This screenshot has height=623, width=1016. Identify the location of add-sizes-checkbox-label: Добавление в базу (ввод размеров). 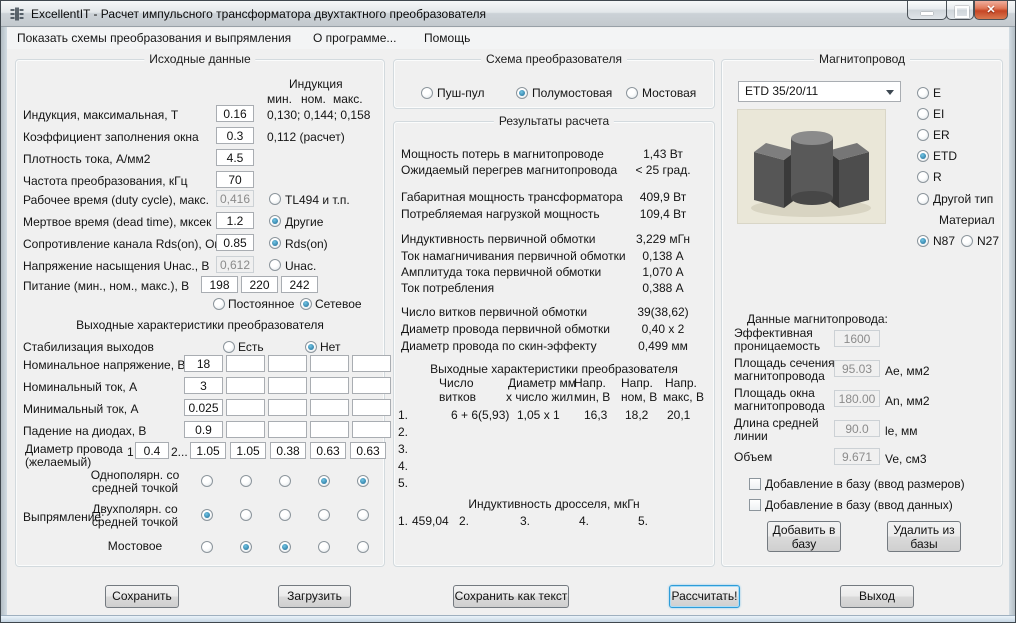
(865, 484).